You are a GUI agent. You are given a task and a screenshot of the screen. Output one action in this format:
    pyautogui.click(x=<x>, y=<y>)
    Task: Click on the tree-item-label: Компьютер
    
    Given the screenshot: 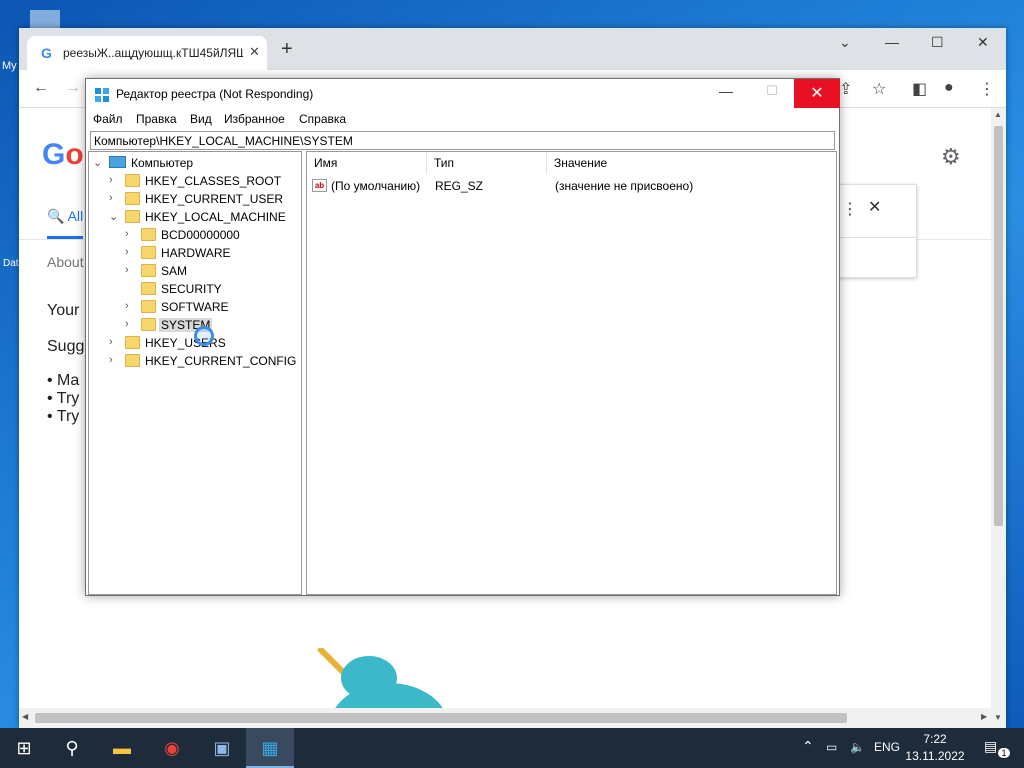 What is the action you would take?
    pyautogui.click(x=162, y=163)
    